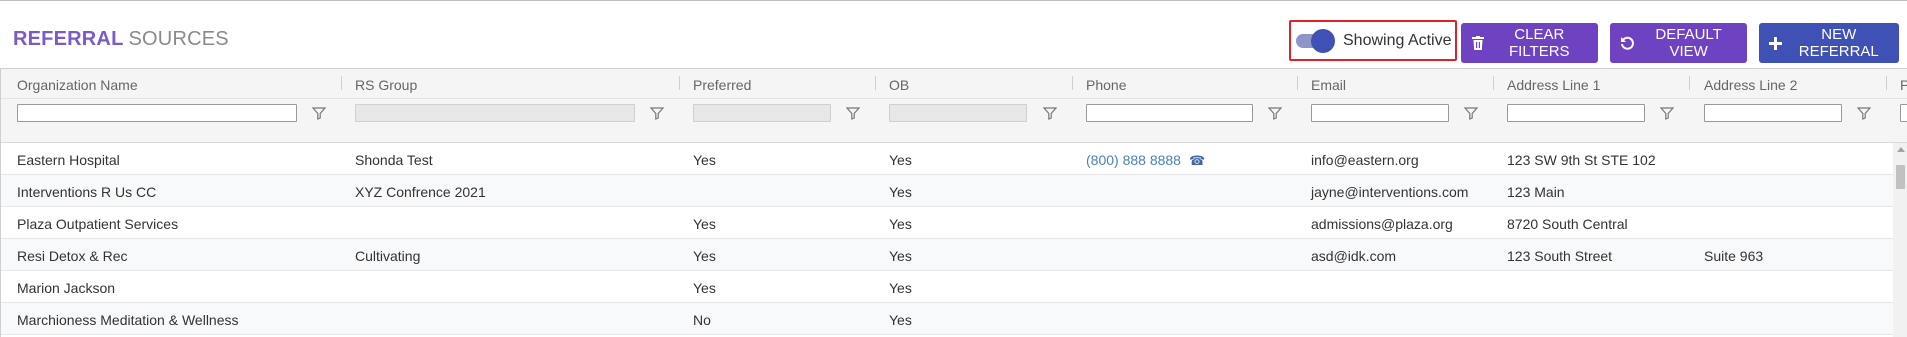 This screenshot has width=1907, height=337. What do you see at coordinates (899, 85) in the screenshot?
I see `column-header-ob: OB` at bounding box center [899, 85].